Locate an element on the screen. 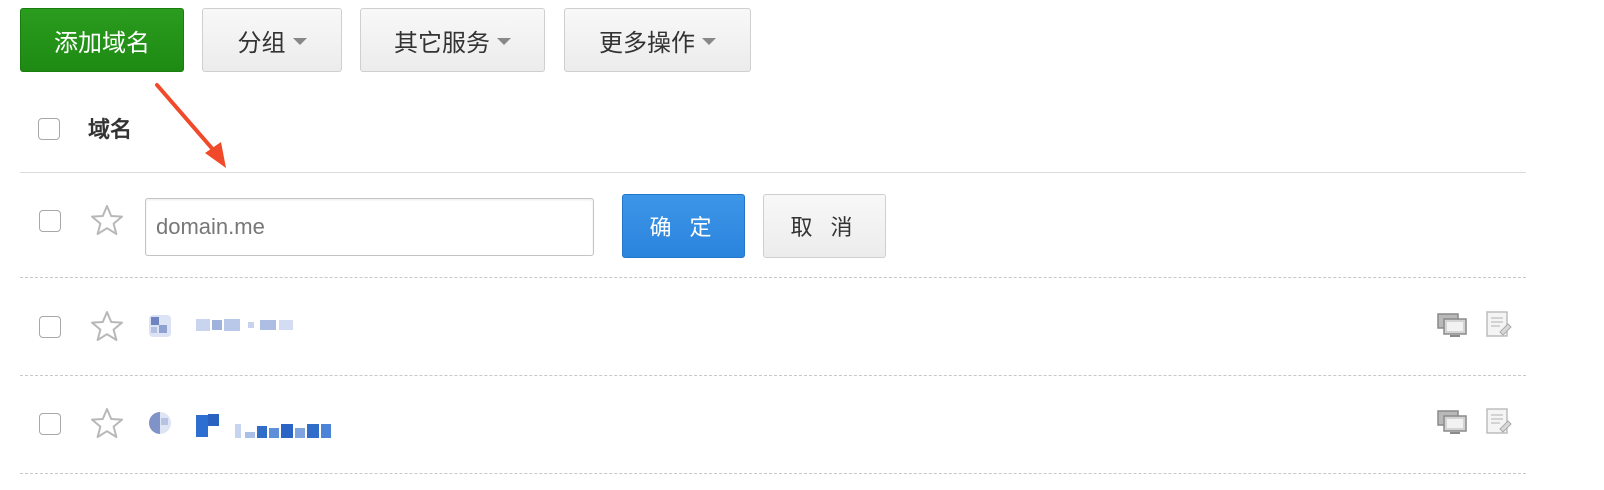  domain-column-header: 域名 is located at coordinates (110, 129).